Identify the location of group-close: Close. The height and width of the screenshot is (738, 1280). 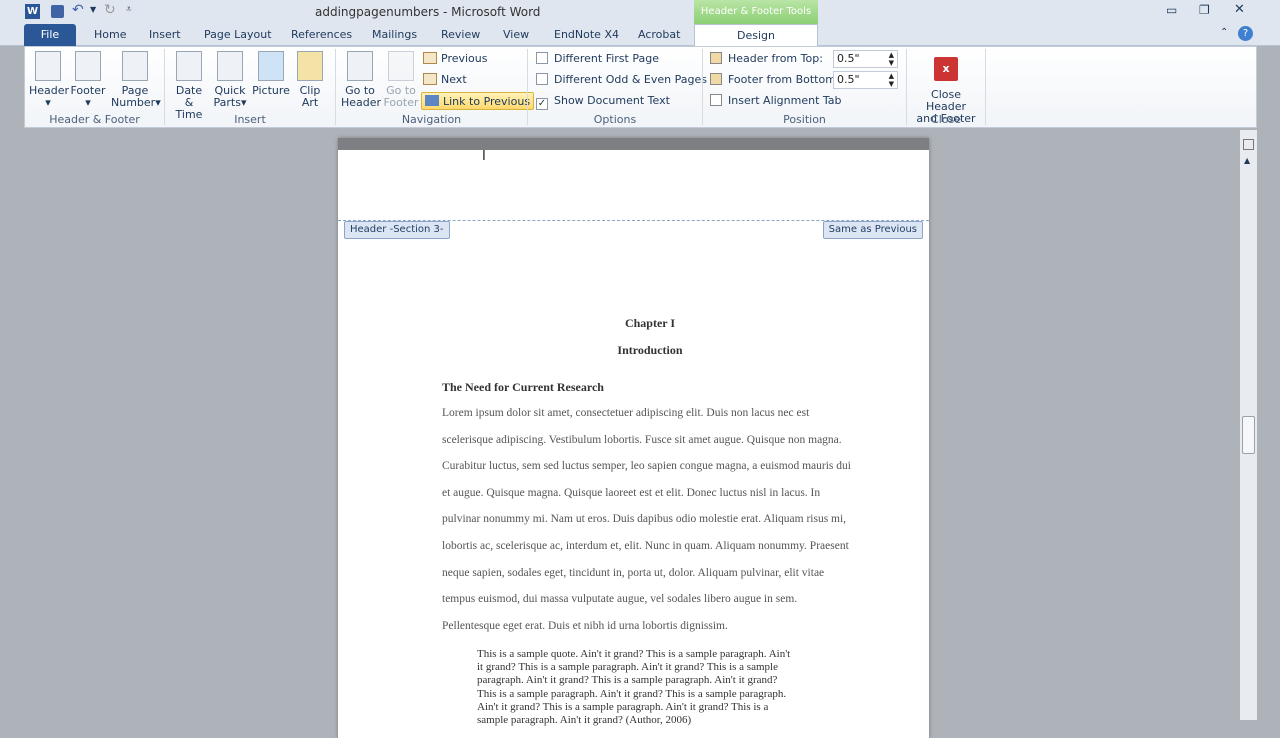
(946, 119).